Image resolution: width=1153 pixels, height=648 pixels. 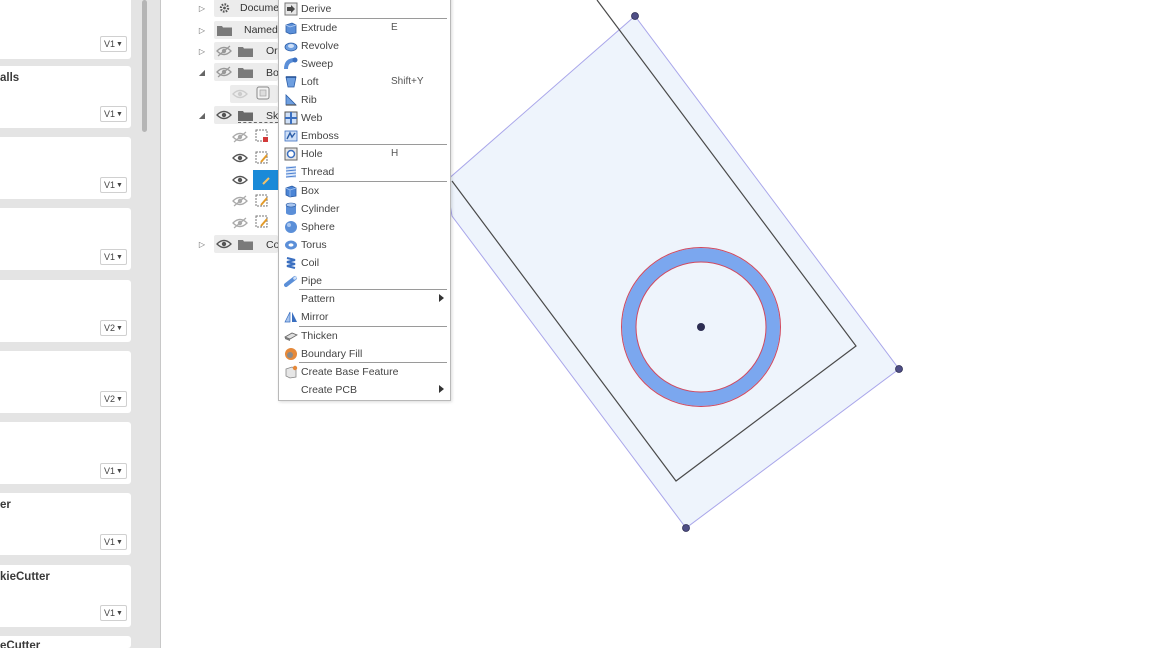 I want to click on menu-item-extrude: Extrude E, so click(x=364, y=28).